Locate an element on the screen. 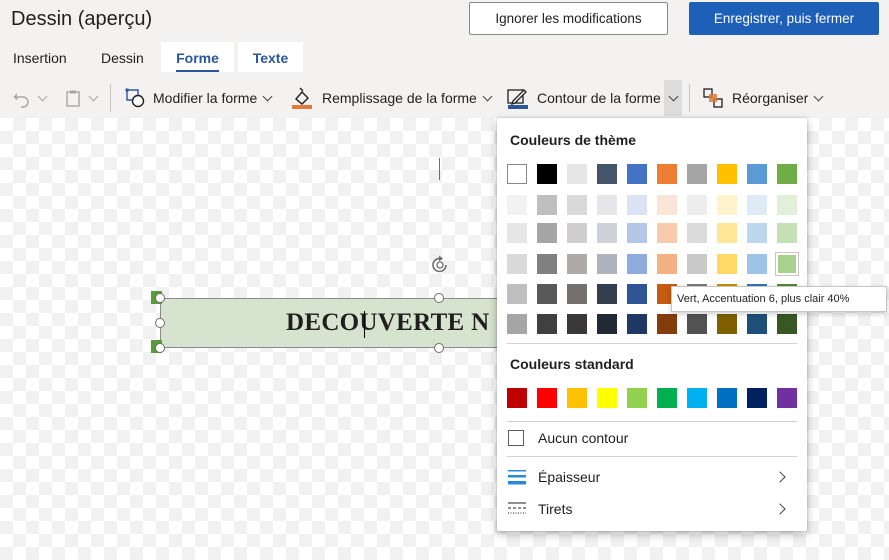 The image size is (889, 560). tab-texte: Texte is located at coordinates (270, 57).